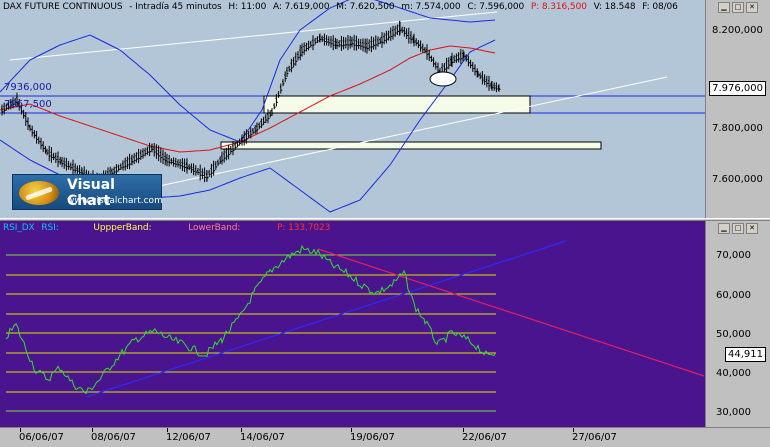 This screenshot has width=770, height=447. What do you see at coordinates (39, 193) in the screenshot?
I see `logo-icon` at bounding box center [39, 193].